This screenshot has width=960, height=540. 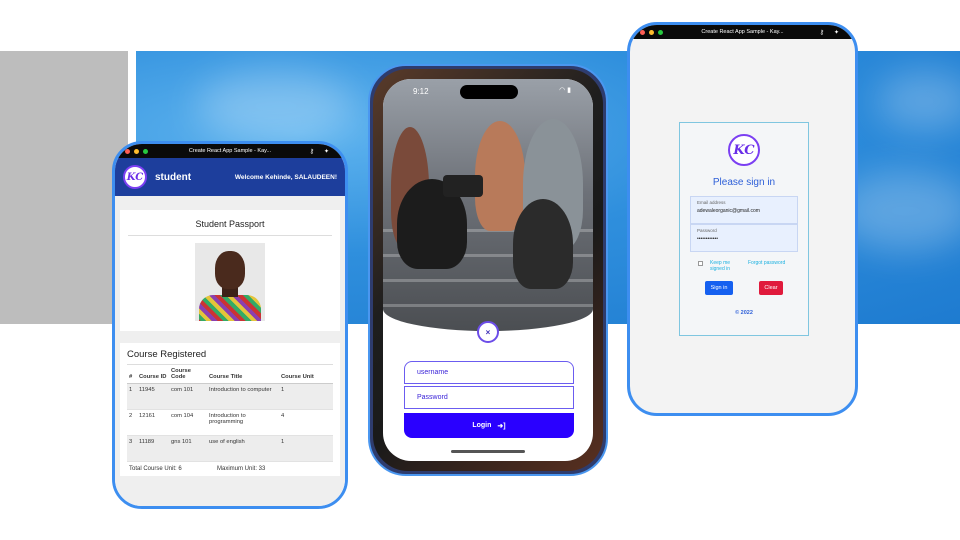 What do you see at coordinates (132, 374) in the screenshot?
I see `table-header: #` at bounding box center [132, 374].